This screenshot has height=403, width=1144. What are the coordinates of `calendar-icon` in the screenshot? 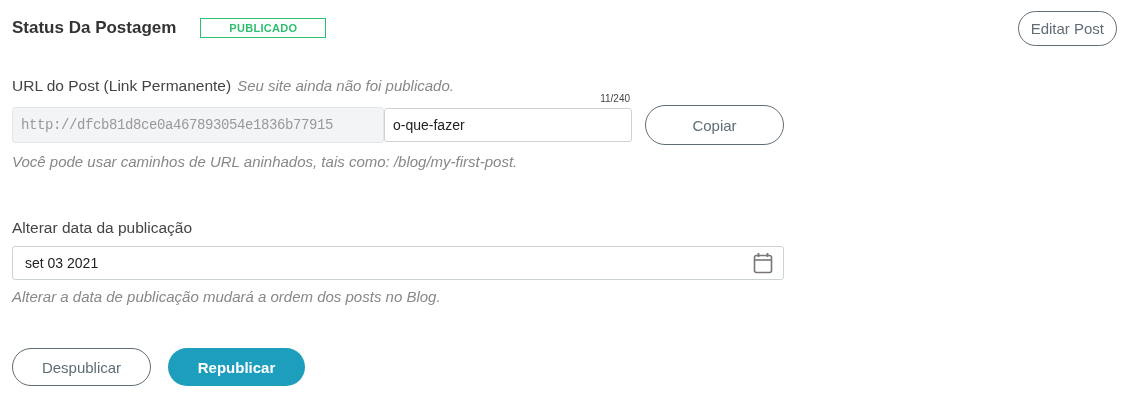 It's located at (763, 263).